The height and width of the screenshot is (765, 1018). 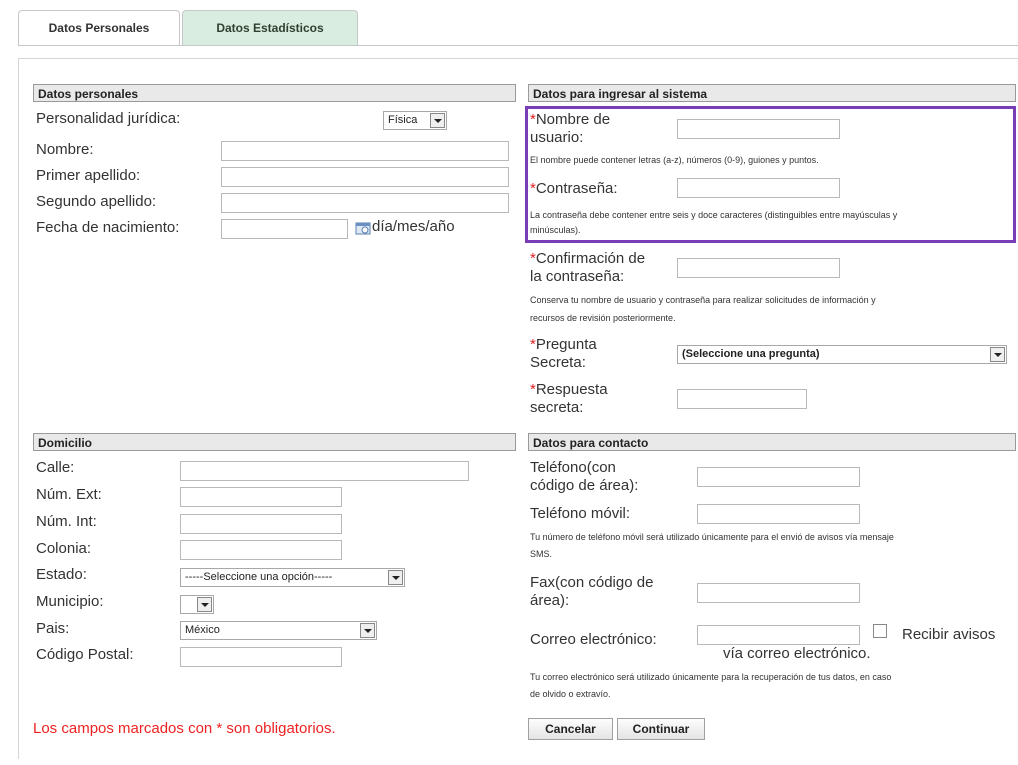 I want to click on nombre-label: Nombre:, so click(x=65, y=149).